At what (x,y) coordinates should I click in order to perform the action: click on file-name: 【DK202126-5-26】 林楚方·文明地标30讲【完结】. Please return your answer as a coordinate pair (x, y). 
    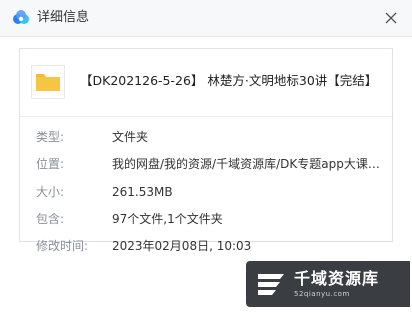
    Looking at the image, I should click on (229, 80).